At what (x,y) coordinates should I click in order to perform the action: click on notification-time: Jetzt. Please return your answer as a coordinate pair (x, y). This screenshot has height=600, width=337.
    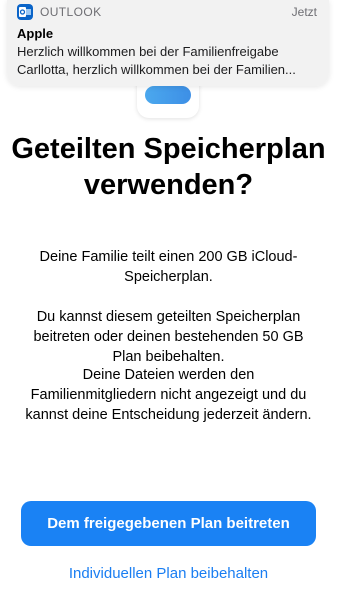
    Looking at the image, I should click on (304, 12).